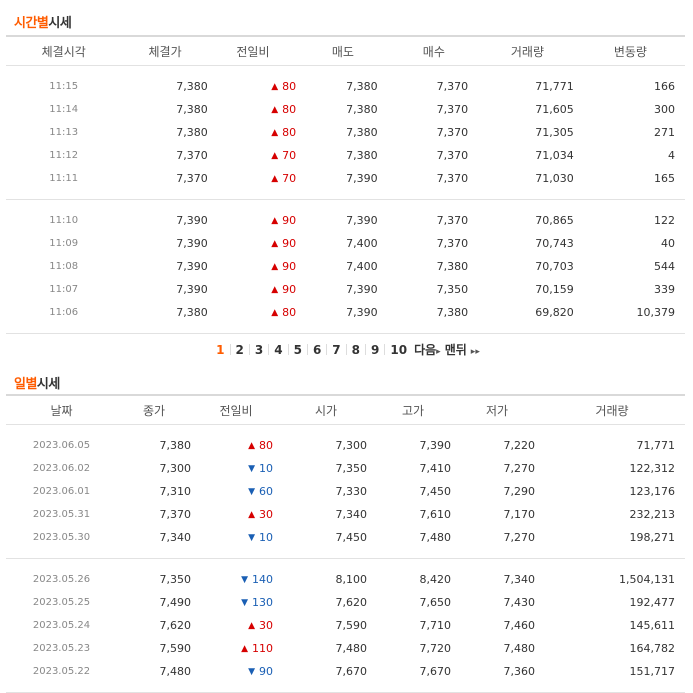 This screenshot has width=693, height=693. Describe the element at coordinates (25, 384) in the screenshot. I see `daily-section-title-accent: 일별` at that location.